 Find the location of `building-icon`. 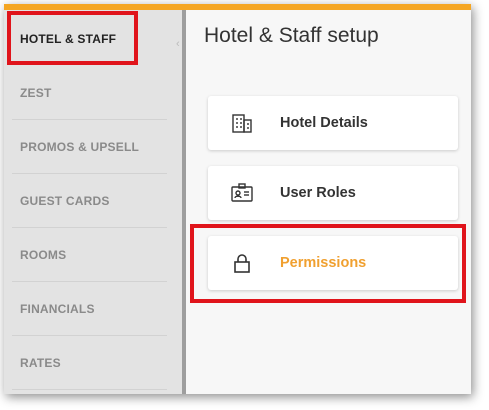

building-icon is located at coordinates (242, 123).